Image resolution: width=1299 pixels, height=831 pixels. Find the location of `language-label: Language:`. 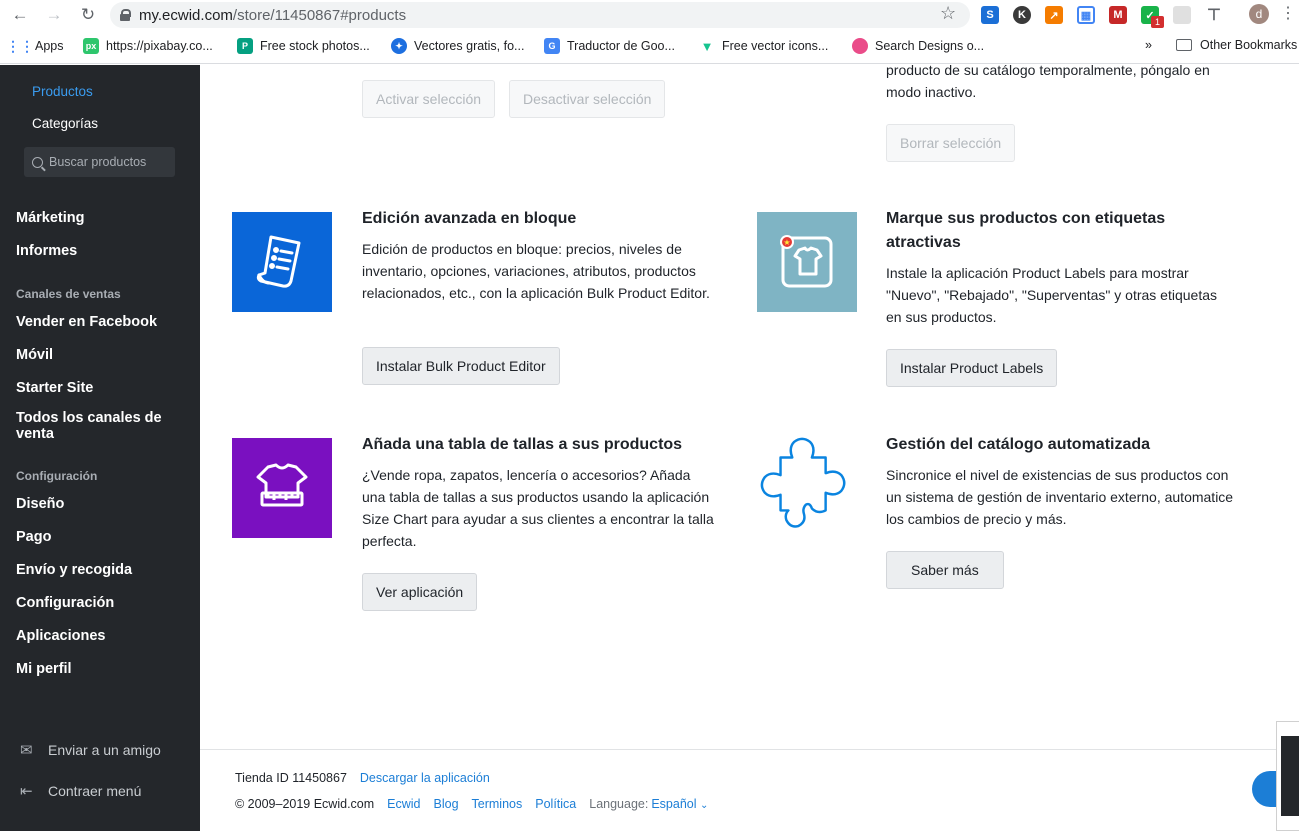

language-label: Language: is located at coordinates (619, 804).